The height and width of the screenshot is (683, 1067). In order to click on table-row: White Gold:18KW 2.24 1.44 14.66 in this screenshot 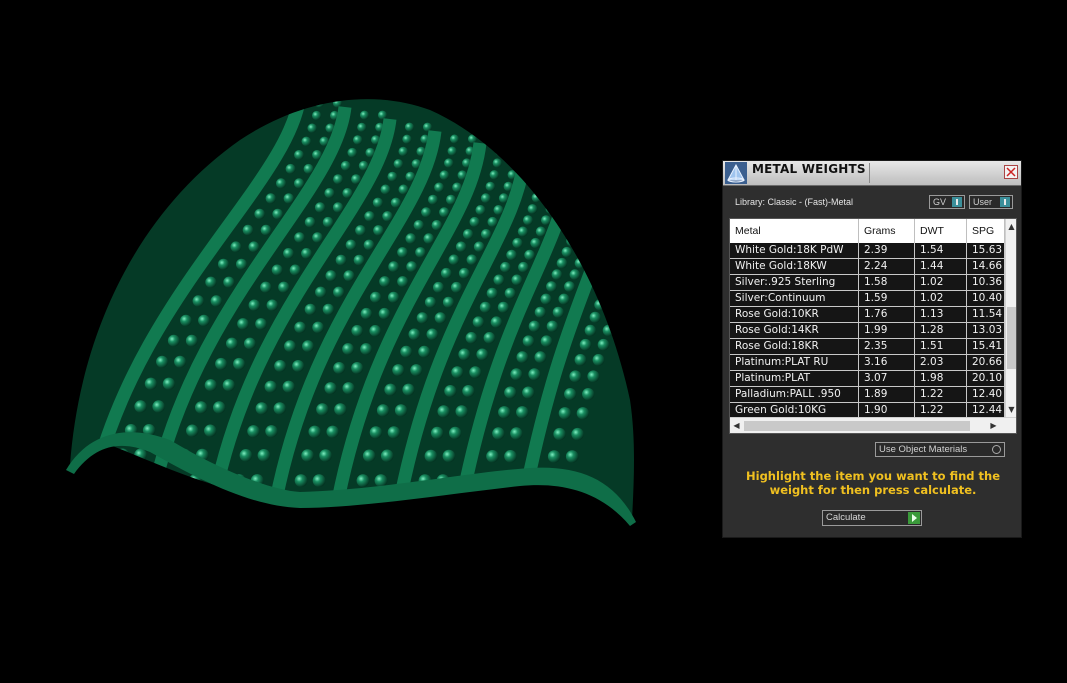, I will do `click(867, 267)`.